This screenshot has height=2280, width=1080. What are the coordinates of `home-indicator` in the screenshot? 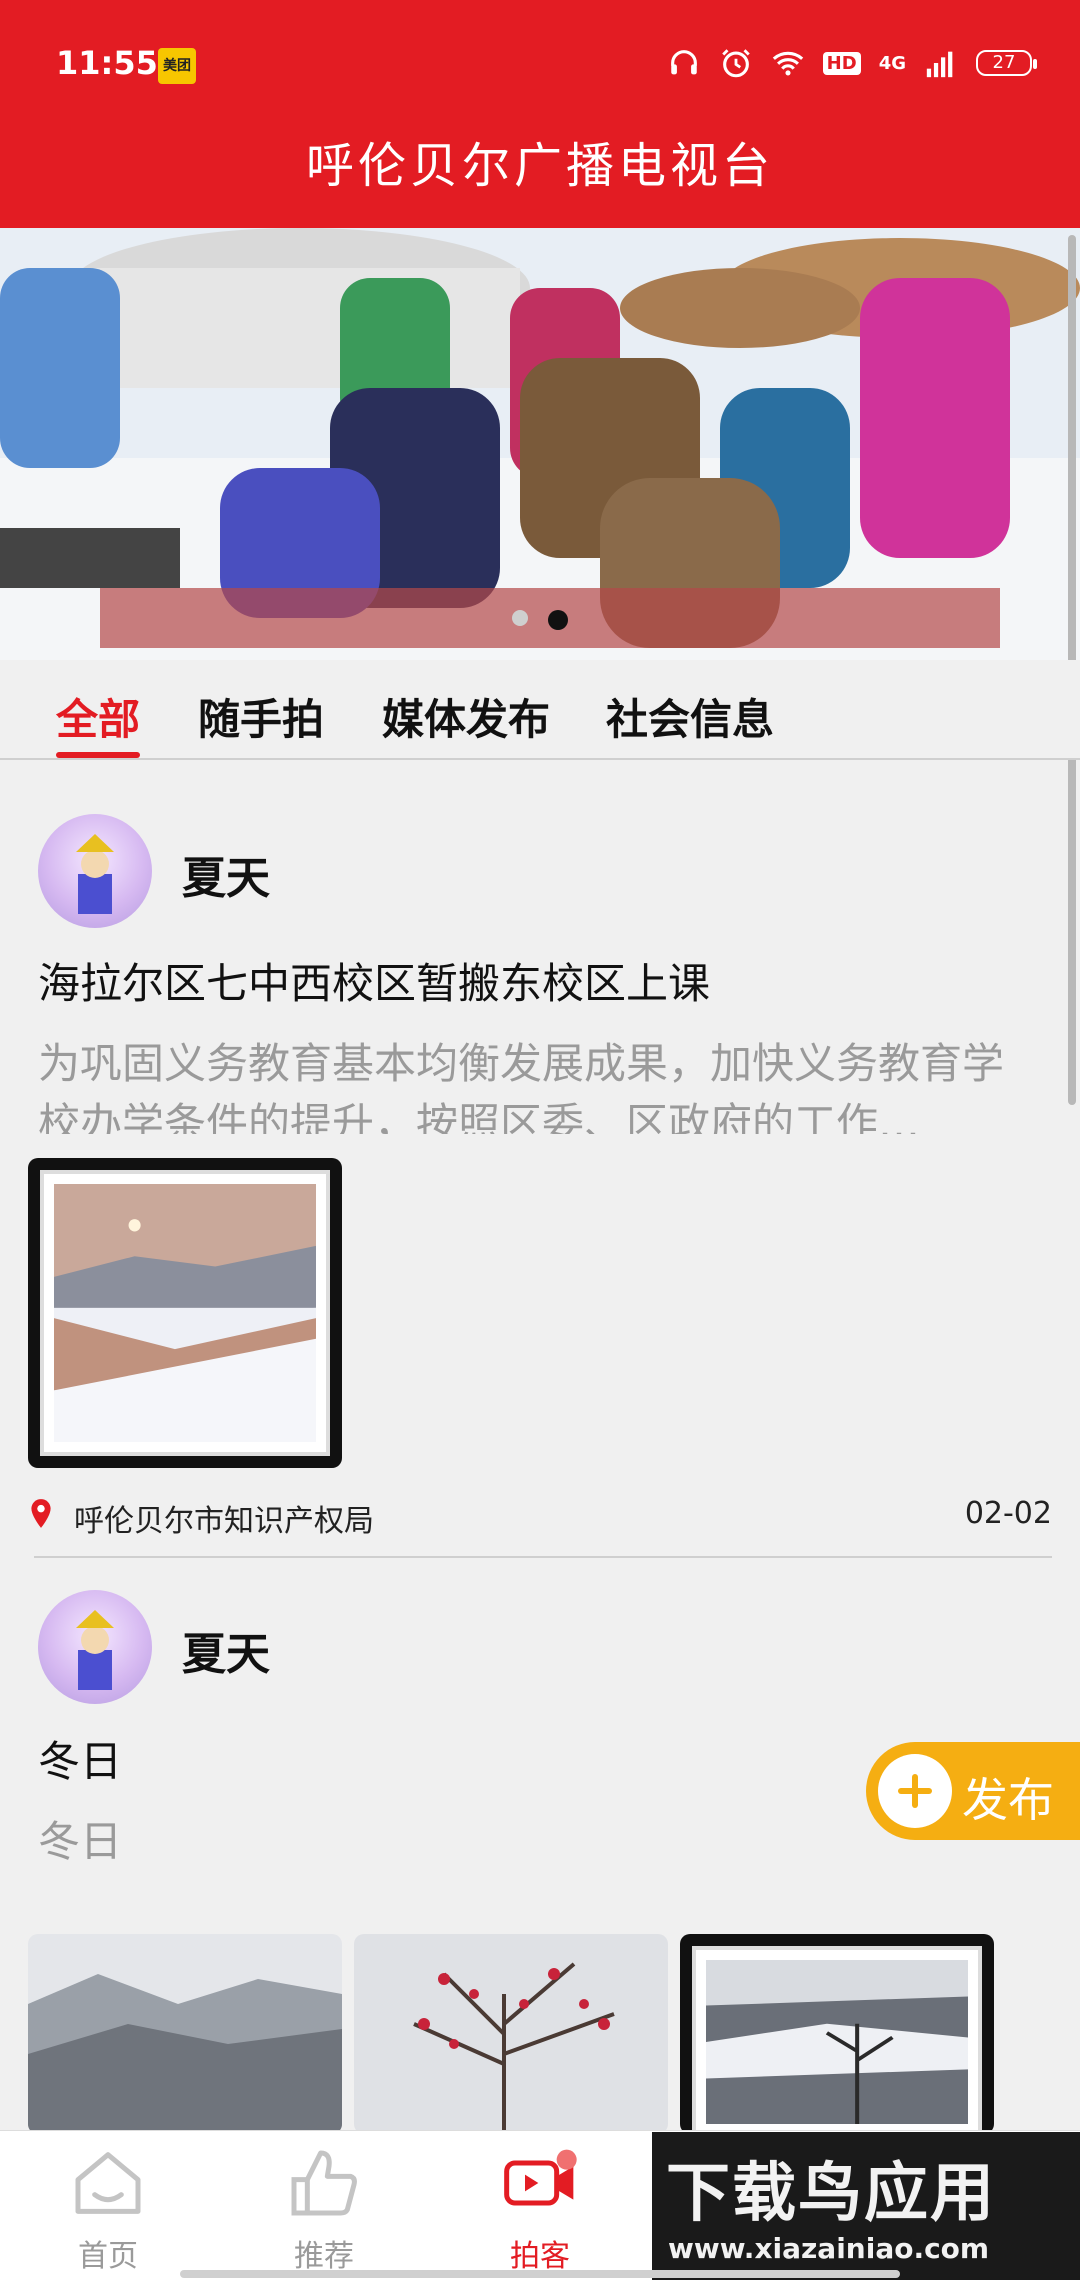 It's located at (540, 2274).